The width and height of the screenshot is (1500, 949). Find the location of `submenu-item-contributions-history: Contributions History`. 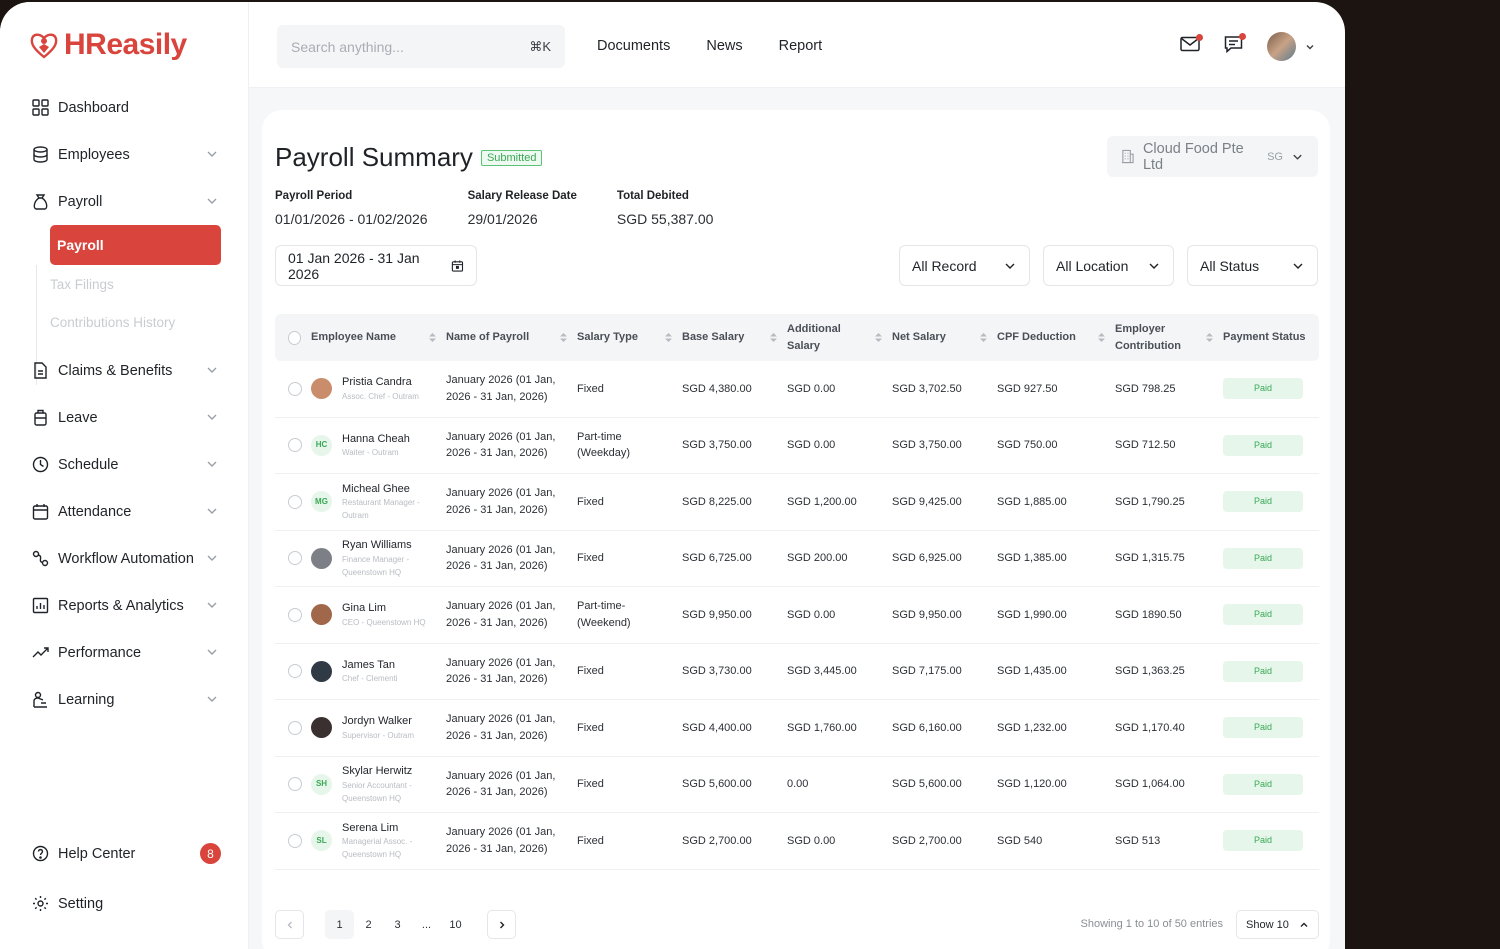

submenu-item-contributions-history: Contributions History is located at coordinates (149, 322).